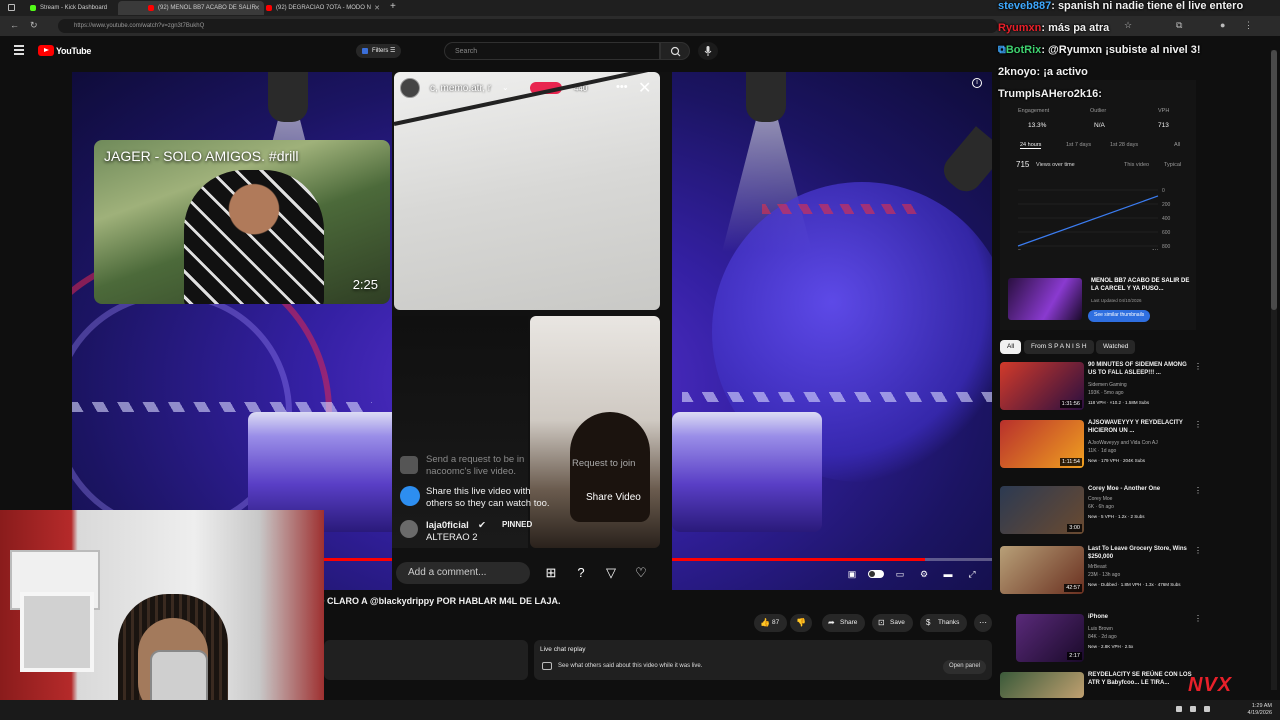 The height and width of the screenshot is (720, 1280). I want to click on question-icon: ?, so click(581, 573).